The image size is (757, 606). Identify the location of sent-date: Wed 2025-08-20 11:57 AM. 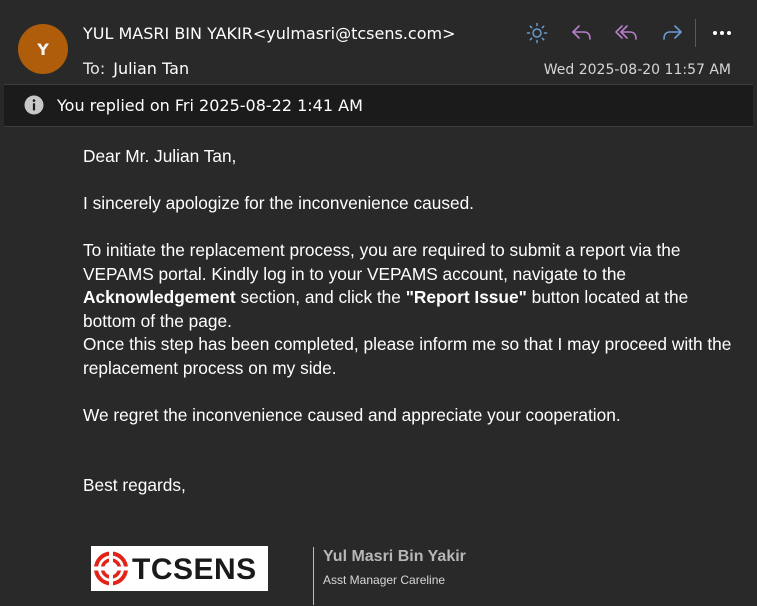
(637, 70).